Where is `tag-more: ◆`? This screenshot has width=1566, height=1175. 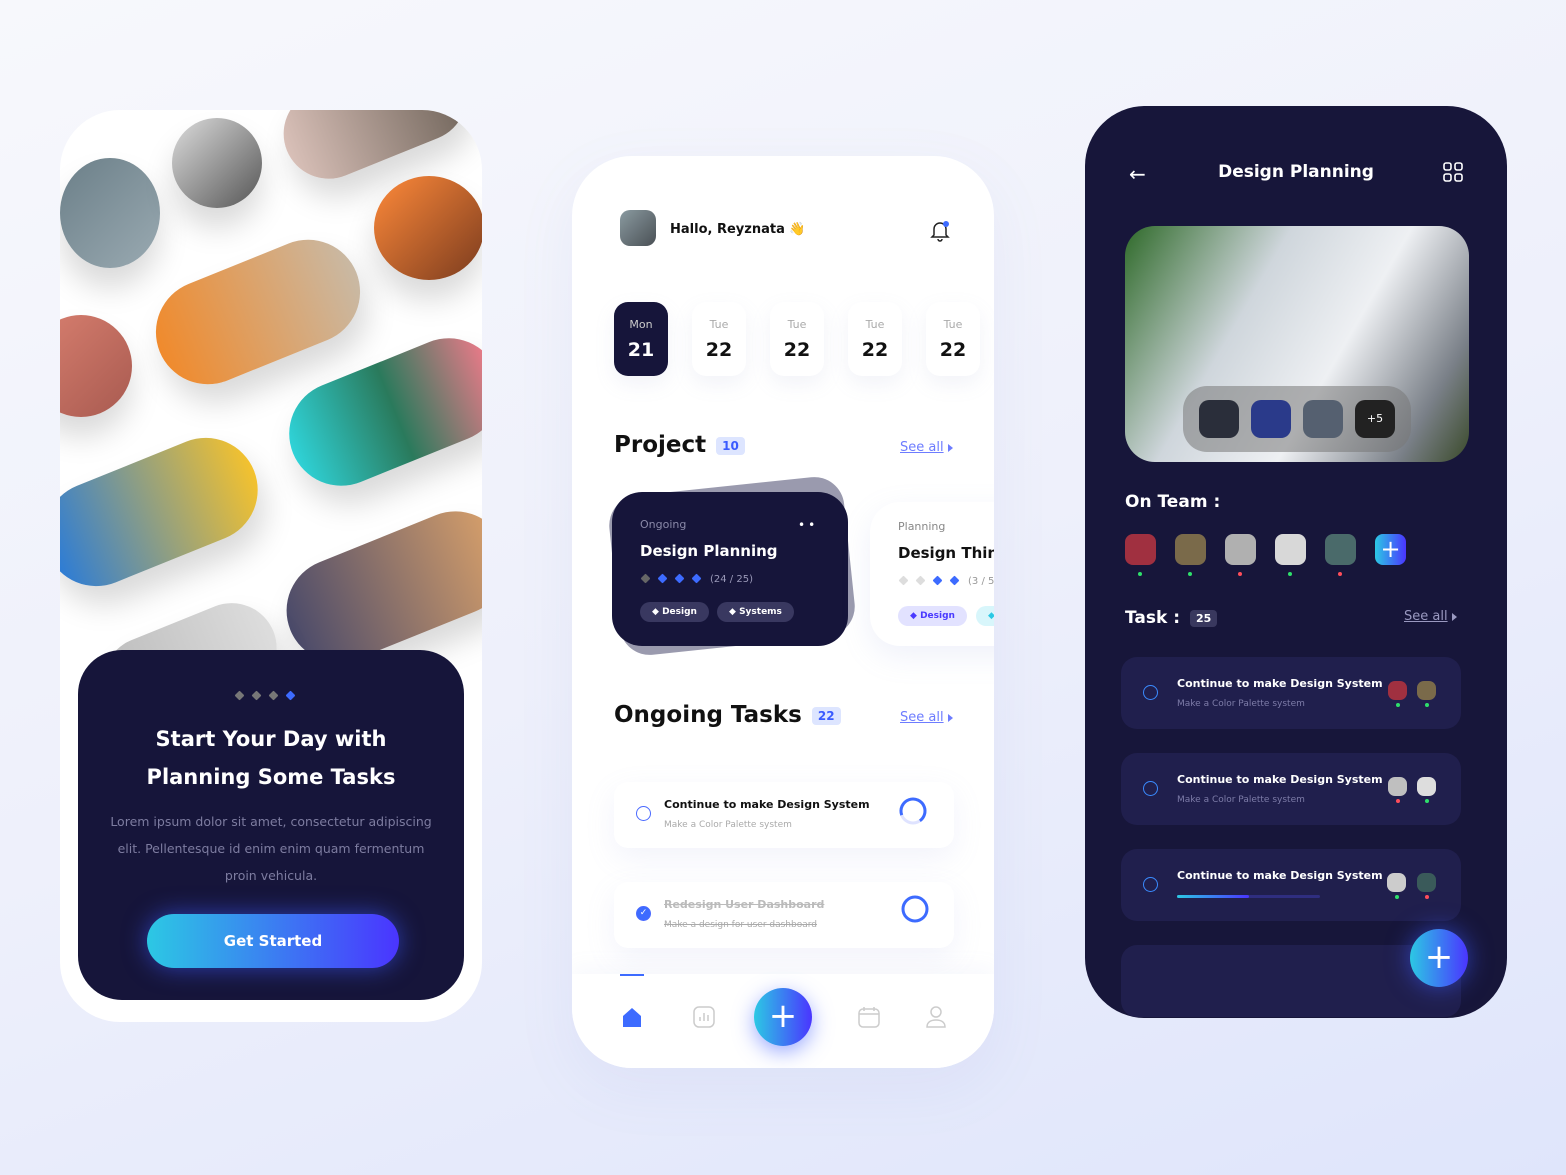
tag-more: ◆ is located at coordinates (985, 616).